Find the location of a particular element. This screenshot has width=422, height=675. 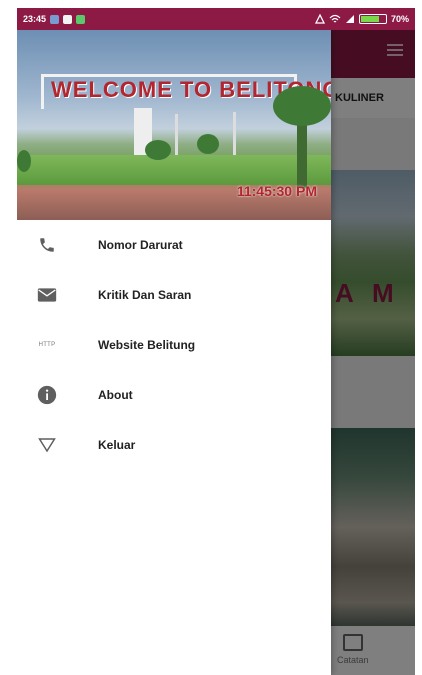

menu-item-label: Nomor Darurat is located at coordinates (140, 245).